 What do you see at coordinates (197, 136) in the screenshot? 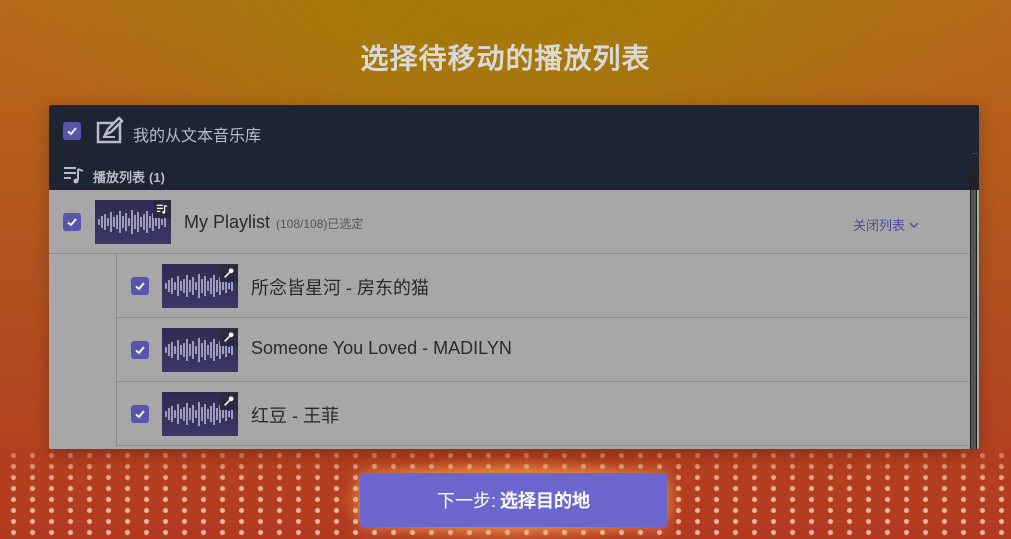
I see `library-label: 我的从文本音乐库` at bounding box center [197, 136].